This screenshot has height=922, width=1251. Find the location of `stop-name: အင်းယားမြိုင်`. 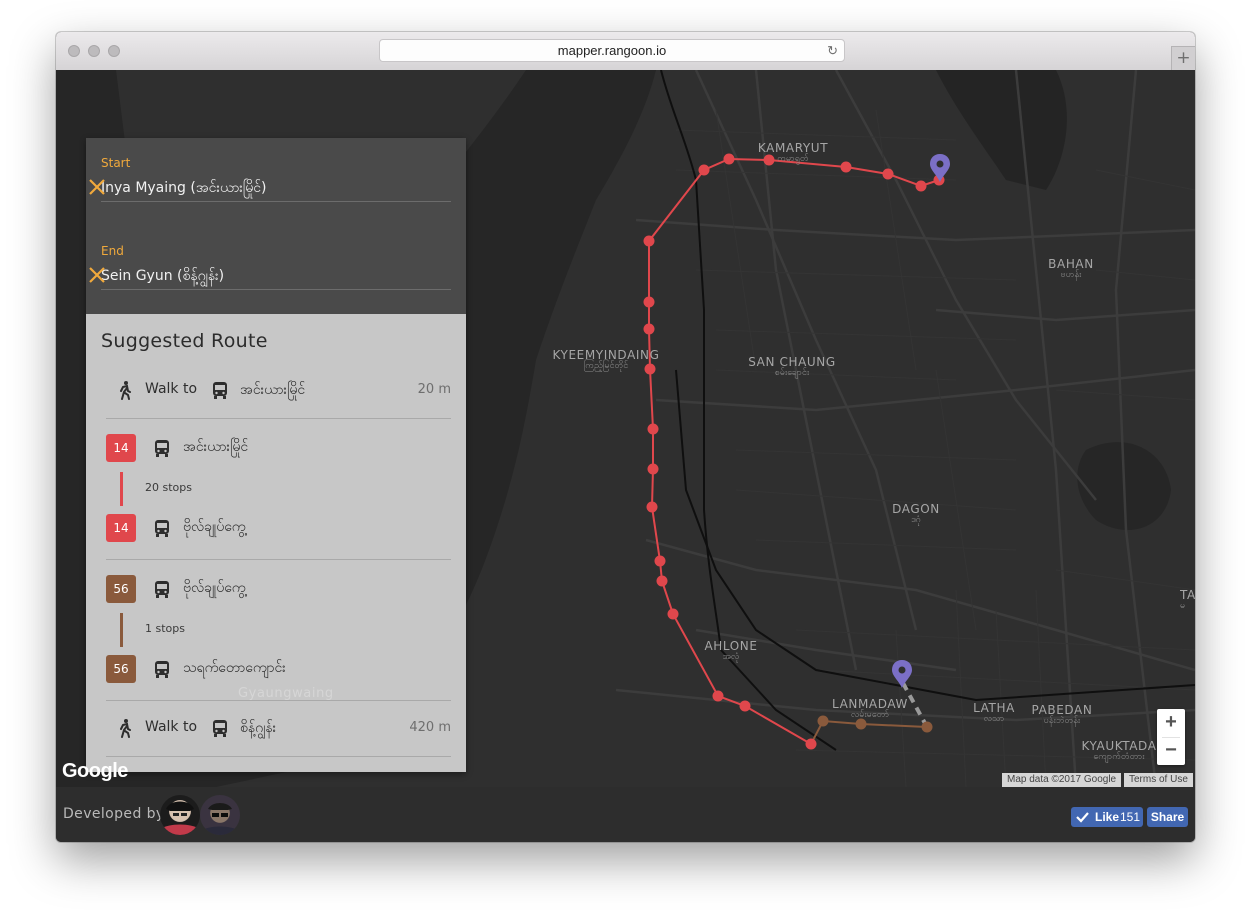

stop-name: အင်းယားမြိုင် is located at coordinates (216, 447).